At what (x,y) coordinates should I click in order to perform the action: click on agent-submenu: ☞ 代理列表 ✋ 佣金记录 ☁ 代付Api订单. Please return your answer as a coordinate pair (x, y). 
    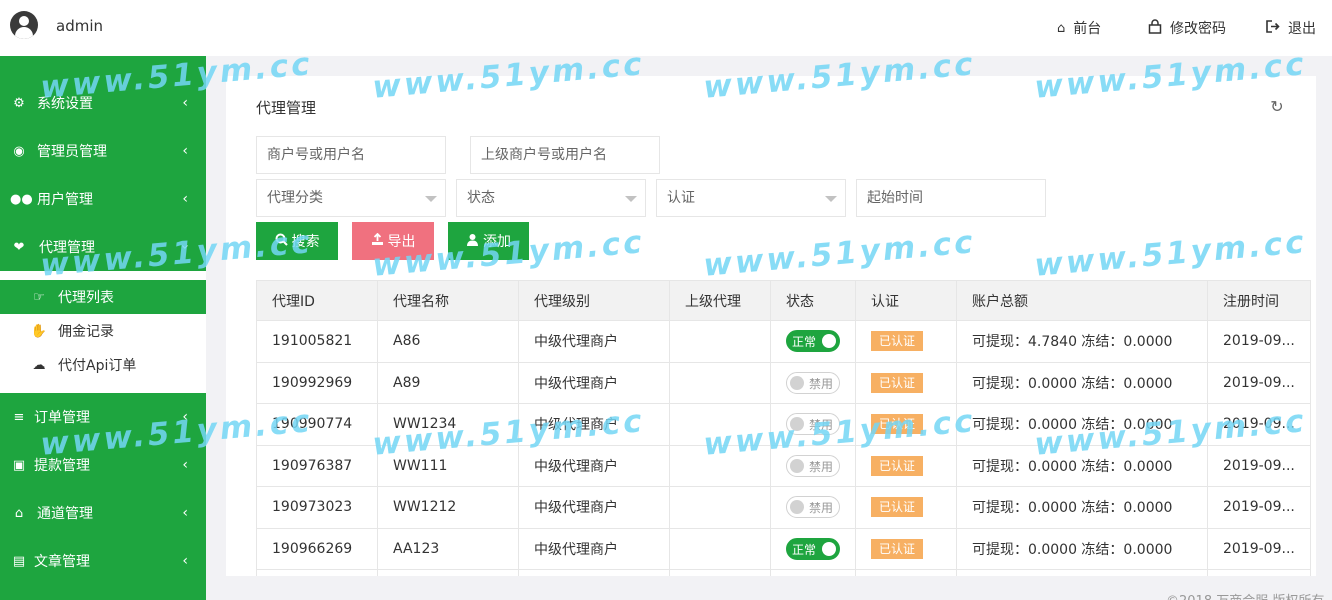
    Looking at the image, I should click on (103, 332).